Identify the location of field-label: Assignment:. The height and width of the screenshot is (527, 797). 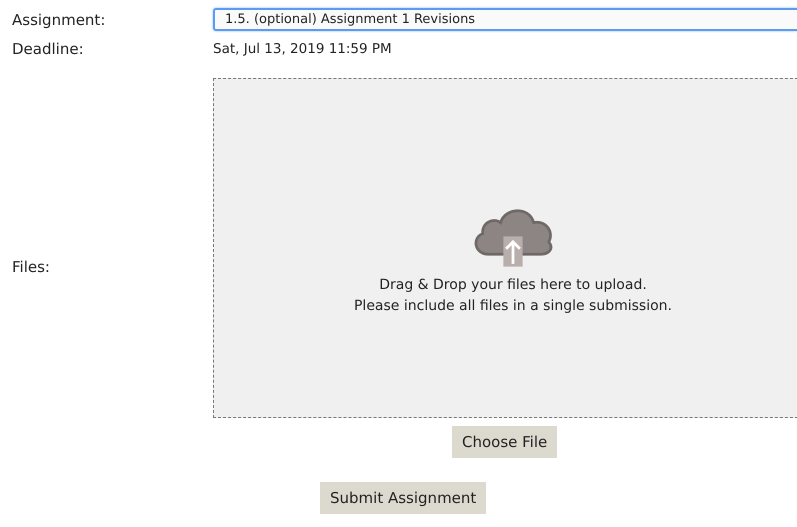
(58, 19).